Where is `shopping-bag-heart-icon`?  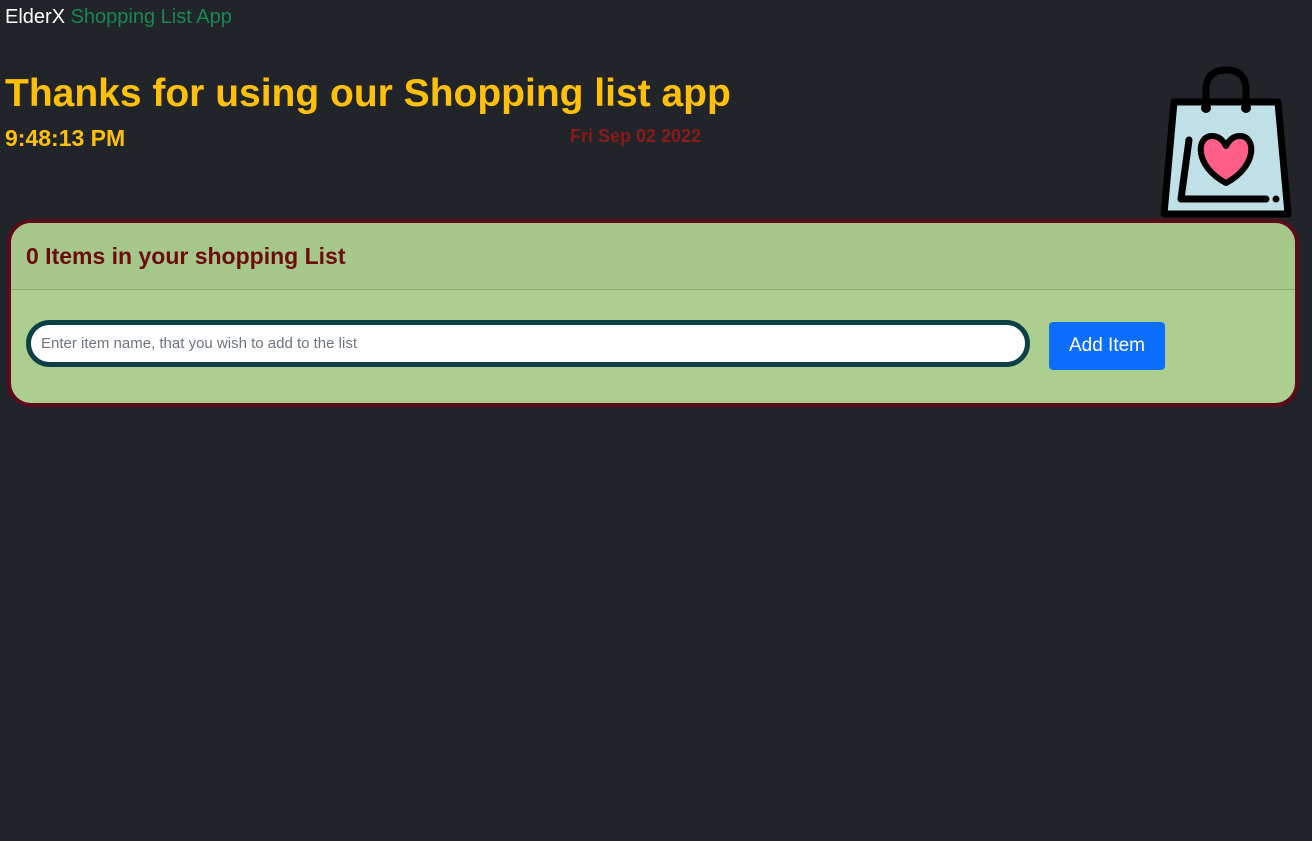 shopping-bag-heart-icon is located at coordinates (1226, 142).